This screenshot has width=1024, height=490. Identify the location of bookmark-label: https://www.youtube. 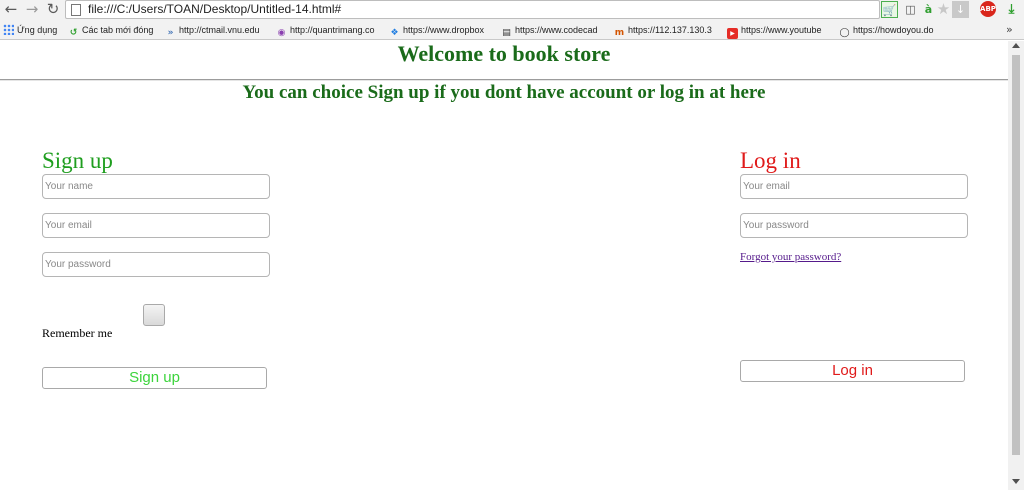
(781, 30).